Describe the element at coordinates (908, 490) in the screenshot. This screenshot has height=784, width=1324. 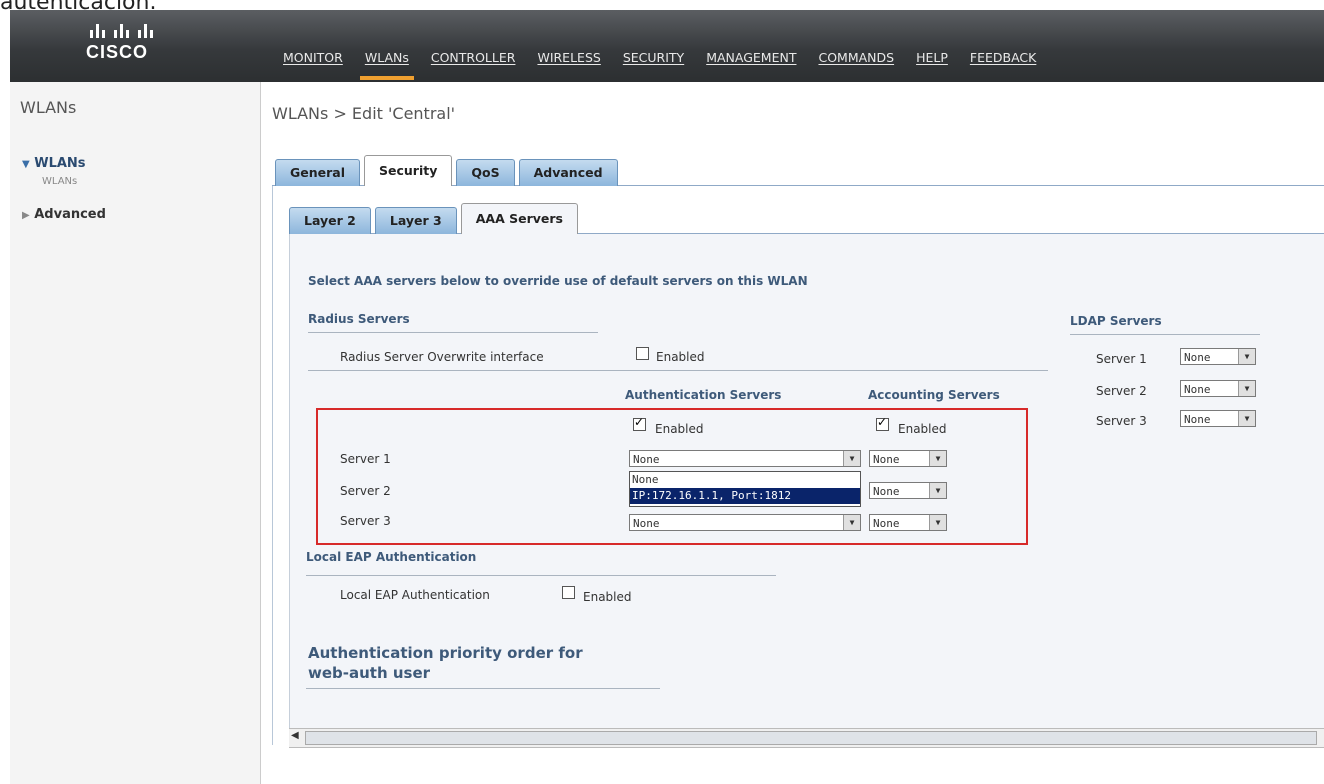
I see `acct-server2-select: None ▼` at that location.